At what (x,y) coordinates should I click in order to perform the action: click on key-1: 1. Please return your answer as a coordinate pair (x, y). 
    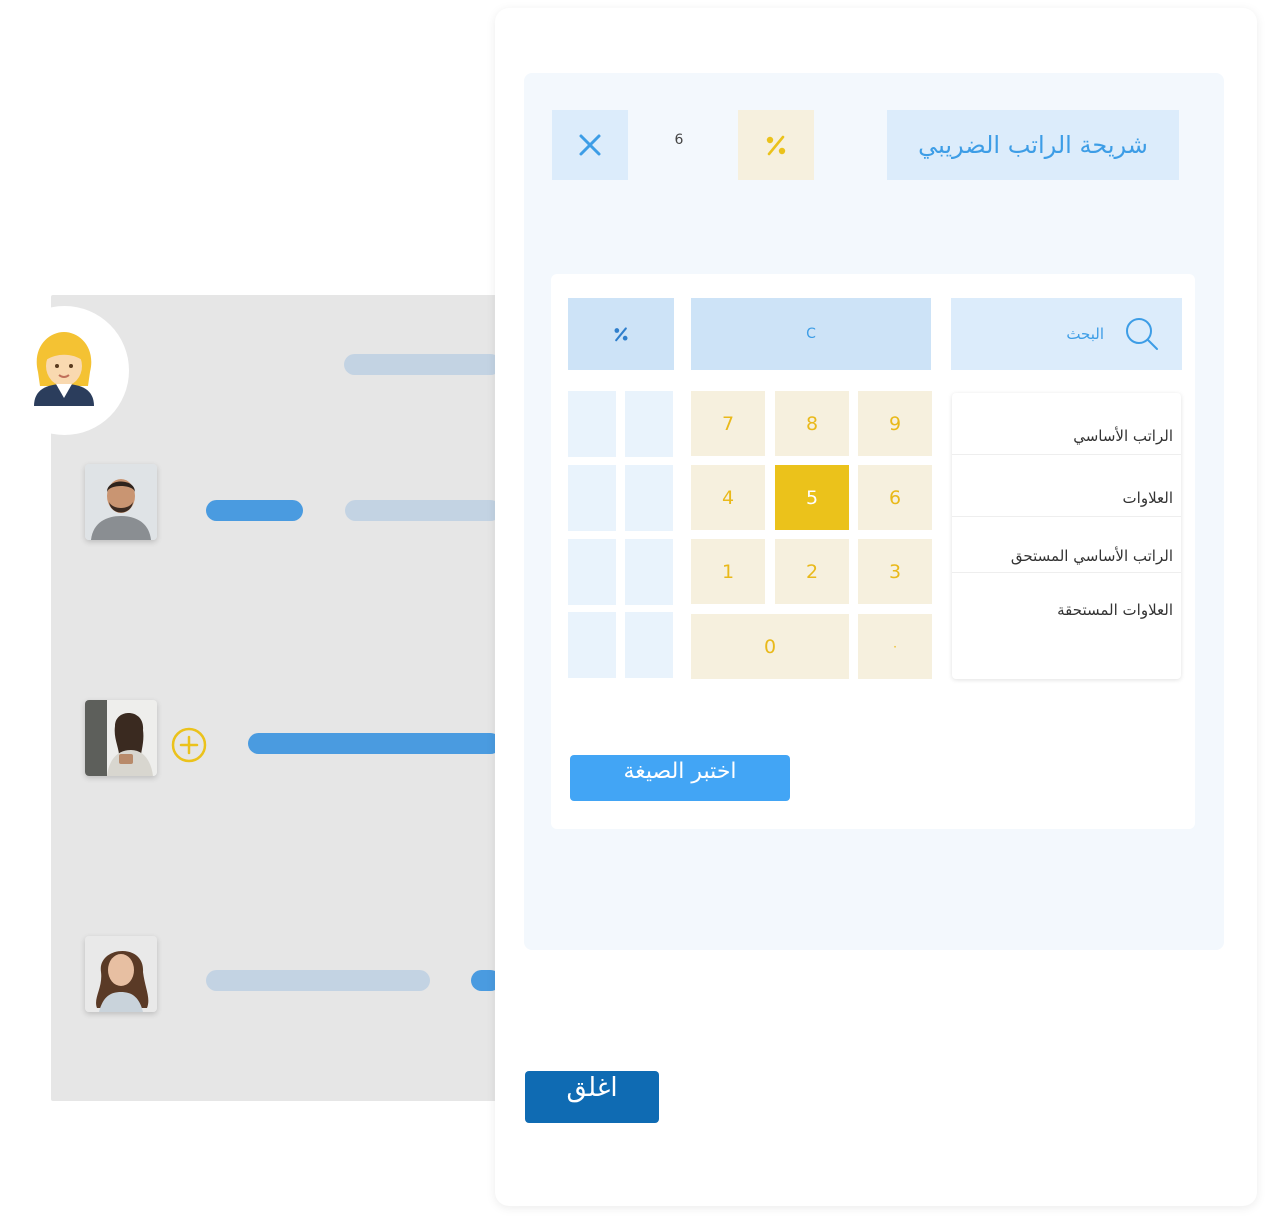
    Looking at the image, I should click on (728, 571).